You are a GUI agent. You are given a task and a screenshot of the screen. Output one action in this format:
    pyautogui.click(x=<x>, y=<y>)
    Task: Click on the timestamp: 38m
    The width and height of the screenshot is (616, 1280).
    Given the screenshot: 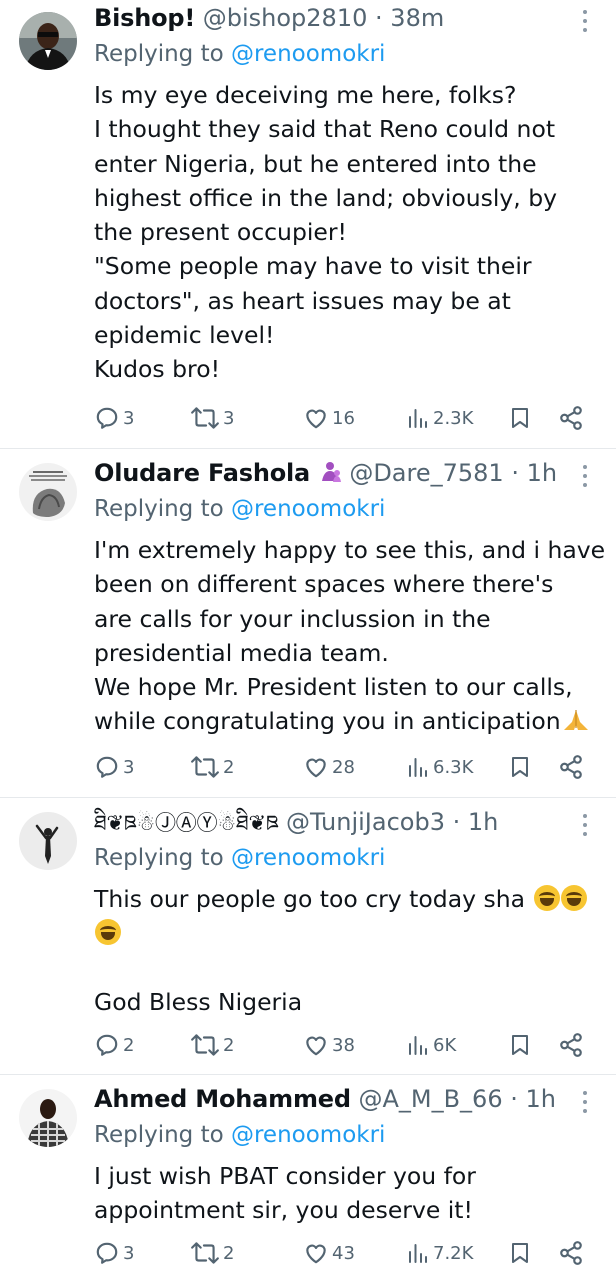 What is the action you would take?
    pyautogui.click(x=417, y=18)
    